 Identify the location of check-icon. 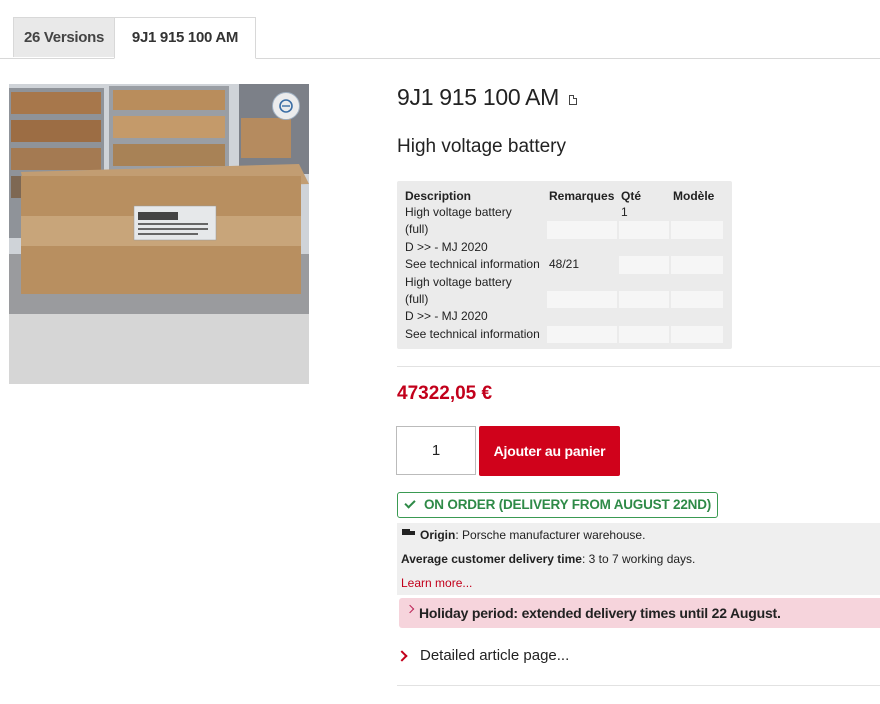
(410, 503).